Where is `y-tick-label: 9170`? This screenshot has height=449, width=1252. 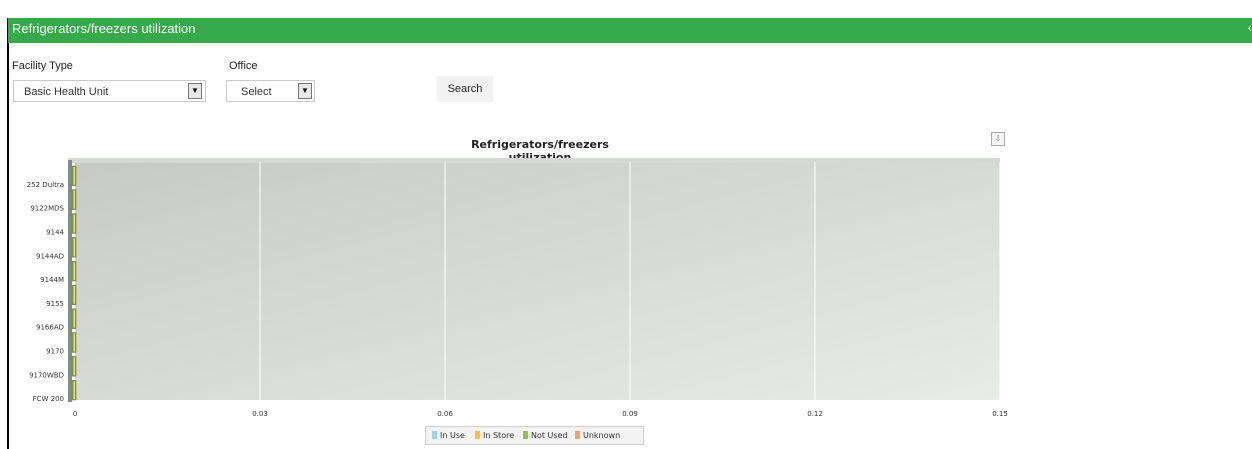 y-tick-label: 9170 is located at coordinates (55, 352).